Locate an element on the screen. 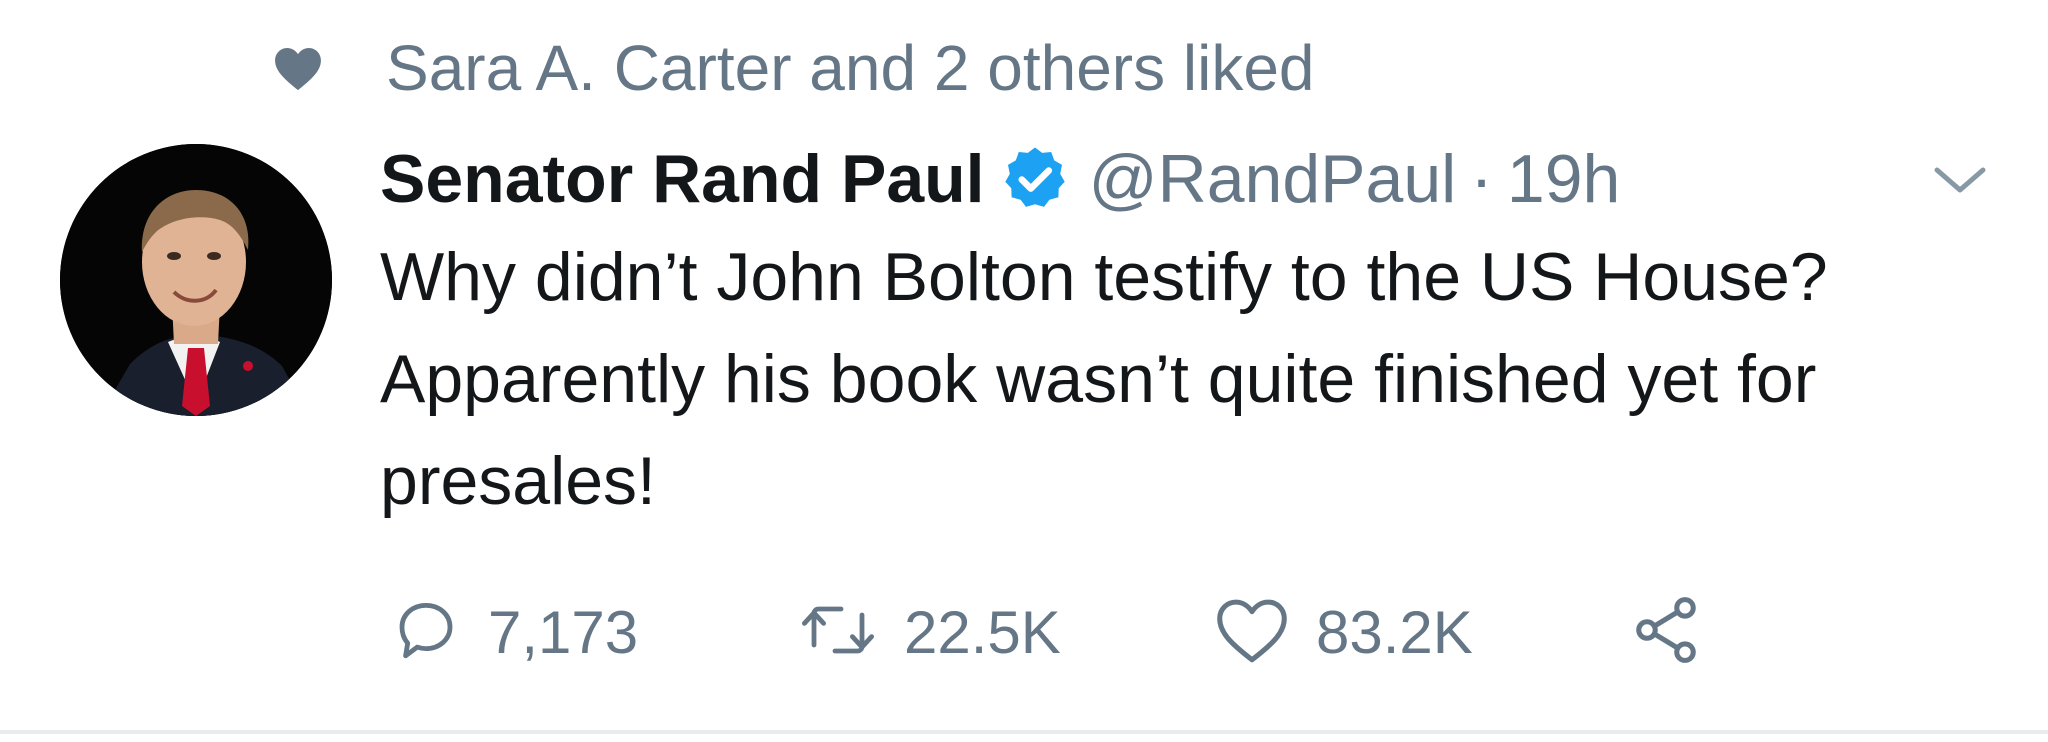 The image size is (2048, 742). retweet-button: 22.5K is located at coordinates (929, 632).